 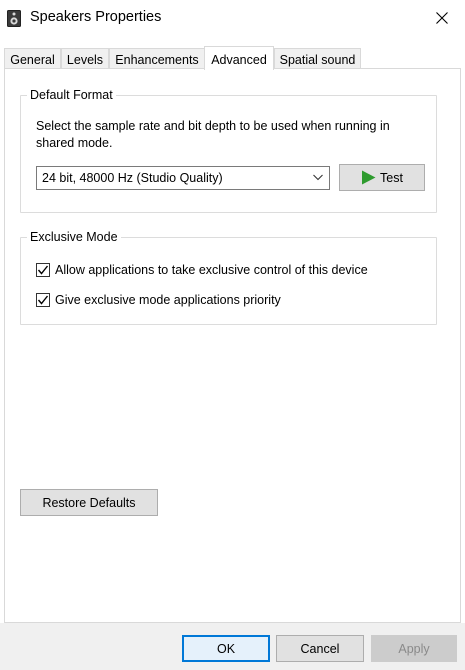 I want to click on exclusive-mode-legend: Exclusive Mode, so click(x=74, y=237).